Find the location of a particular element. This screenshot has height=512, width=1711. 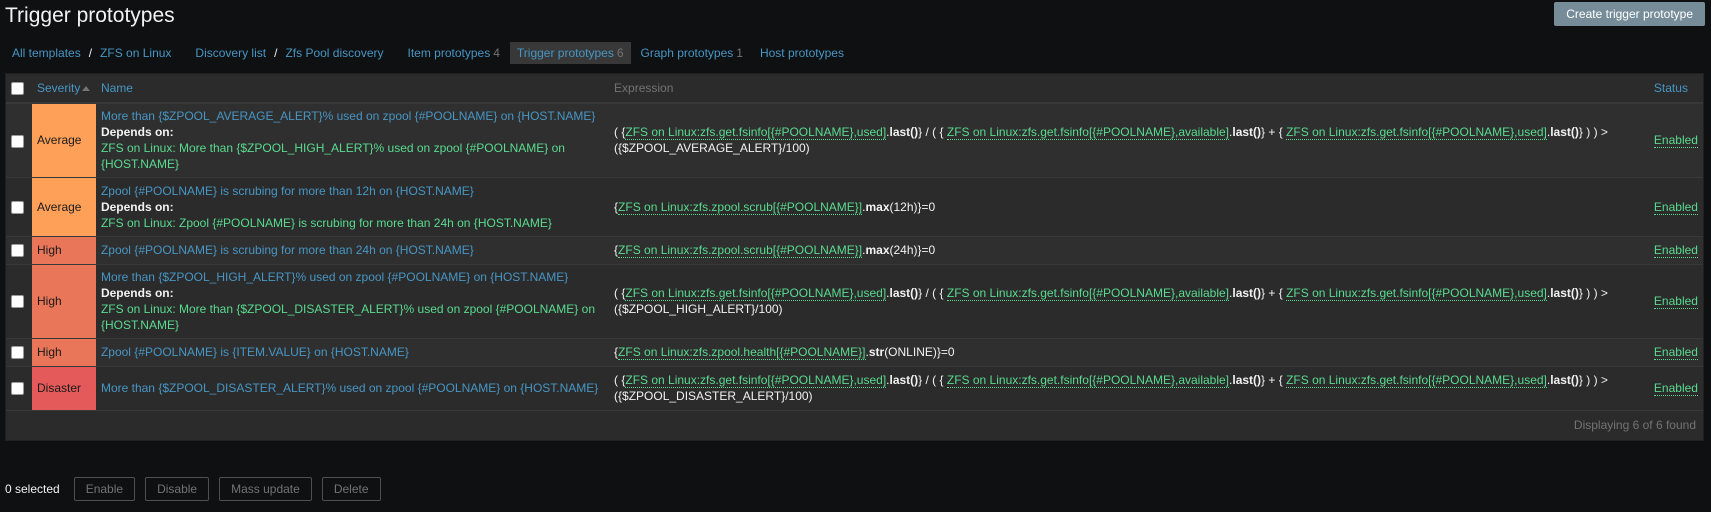

enable-button: Enable is located at coordinates (104, 489).